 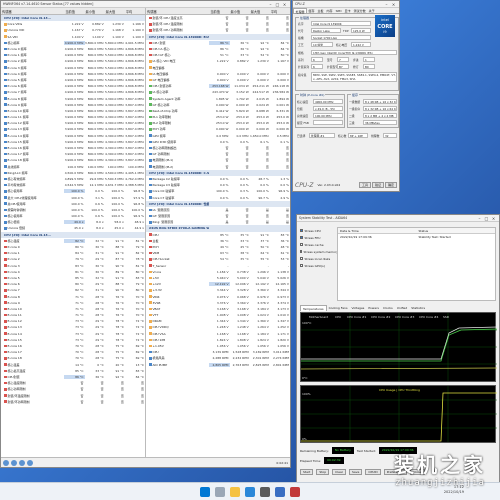 What do you see at coordinates (398, 218) in the screenshot?
I see `stability-titlebar: System Stability Test - AIDA64 – □ ×` at bounding box center [398, 218].